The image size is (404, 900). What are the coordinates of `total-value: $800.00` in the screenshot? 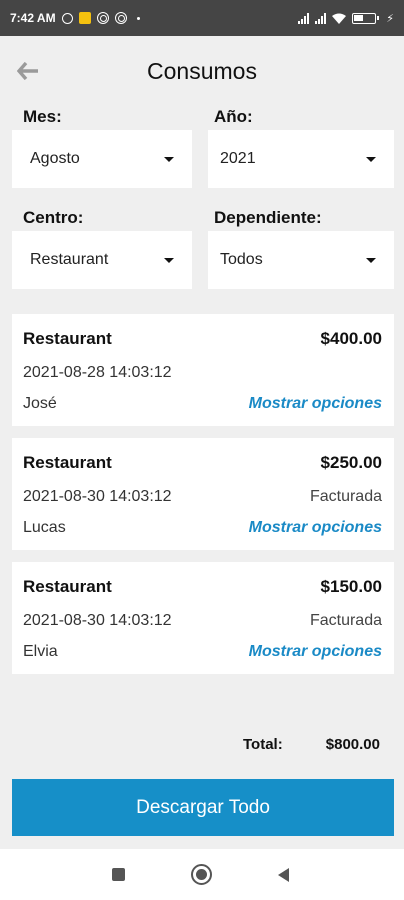 It's located at (352, 744).